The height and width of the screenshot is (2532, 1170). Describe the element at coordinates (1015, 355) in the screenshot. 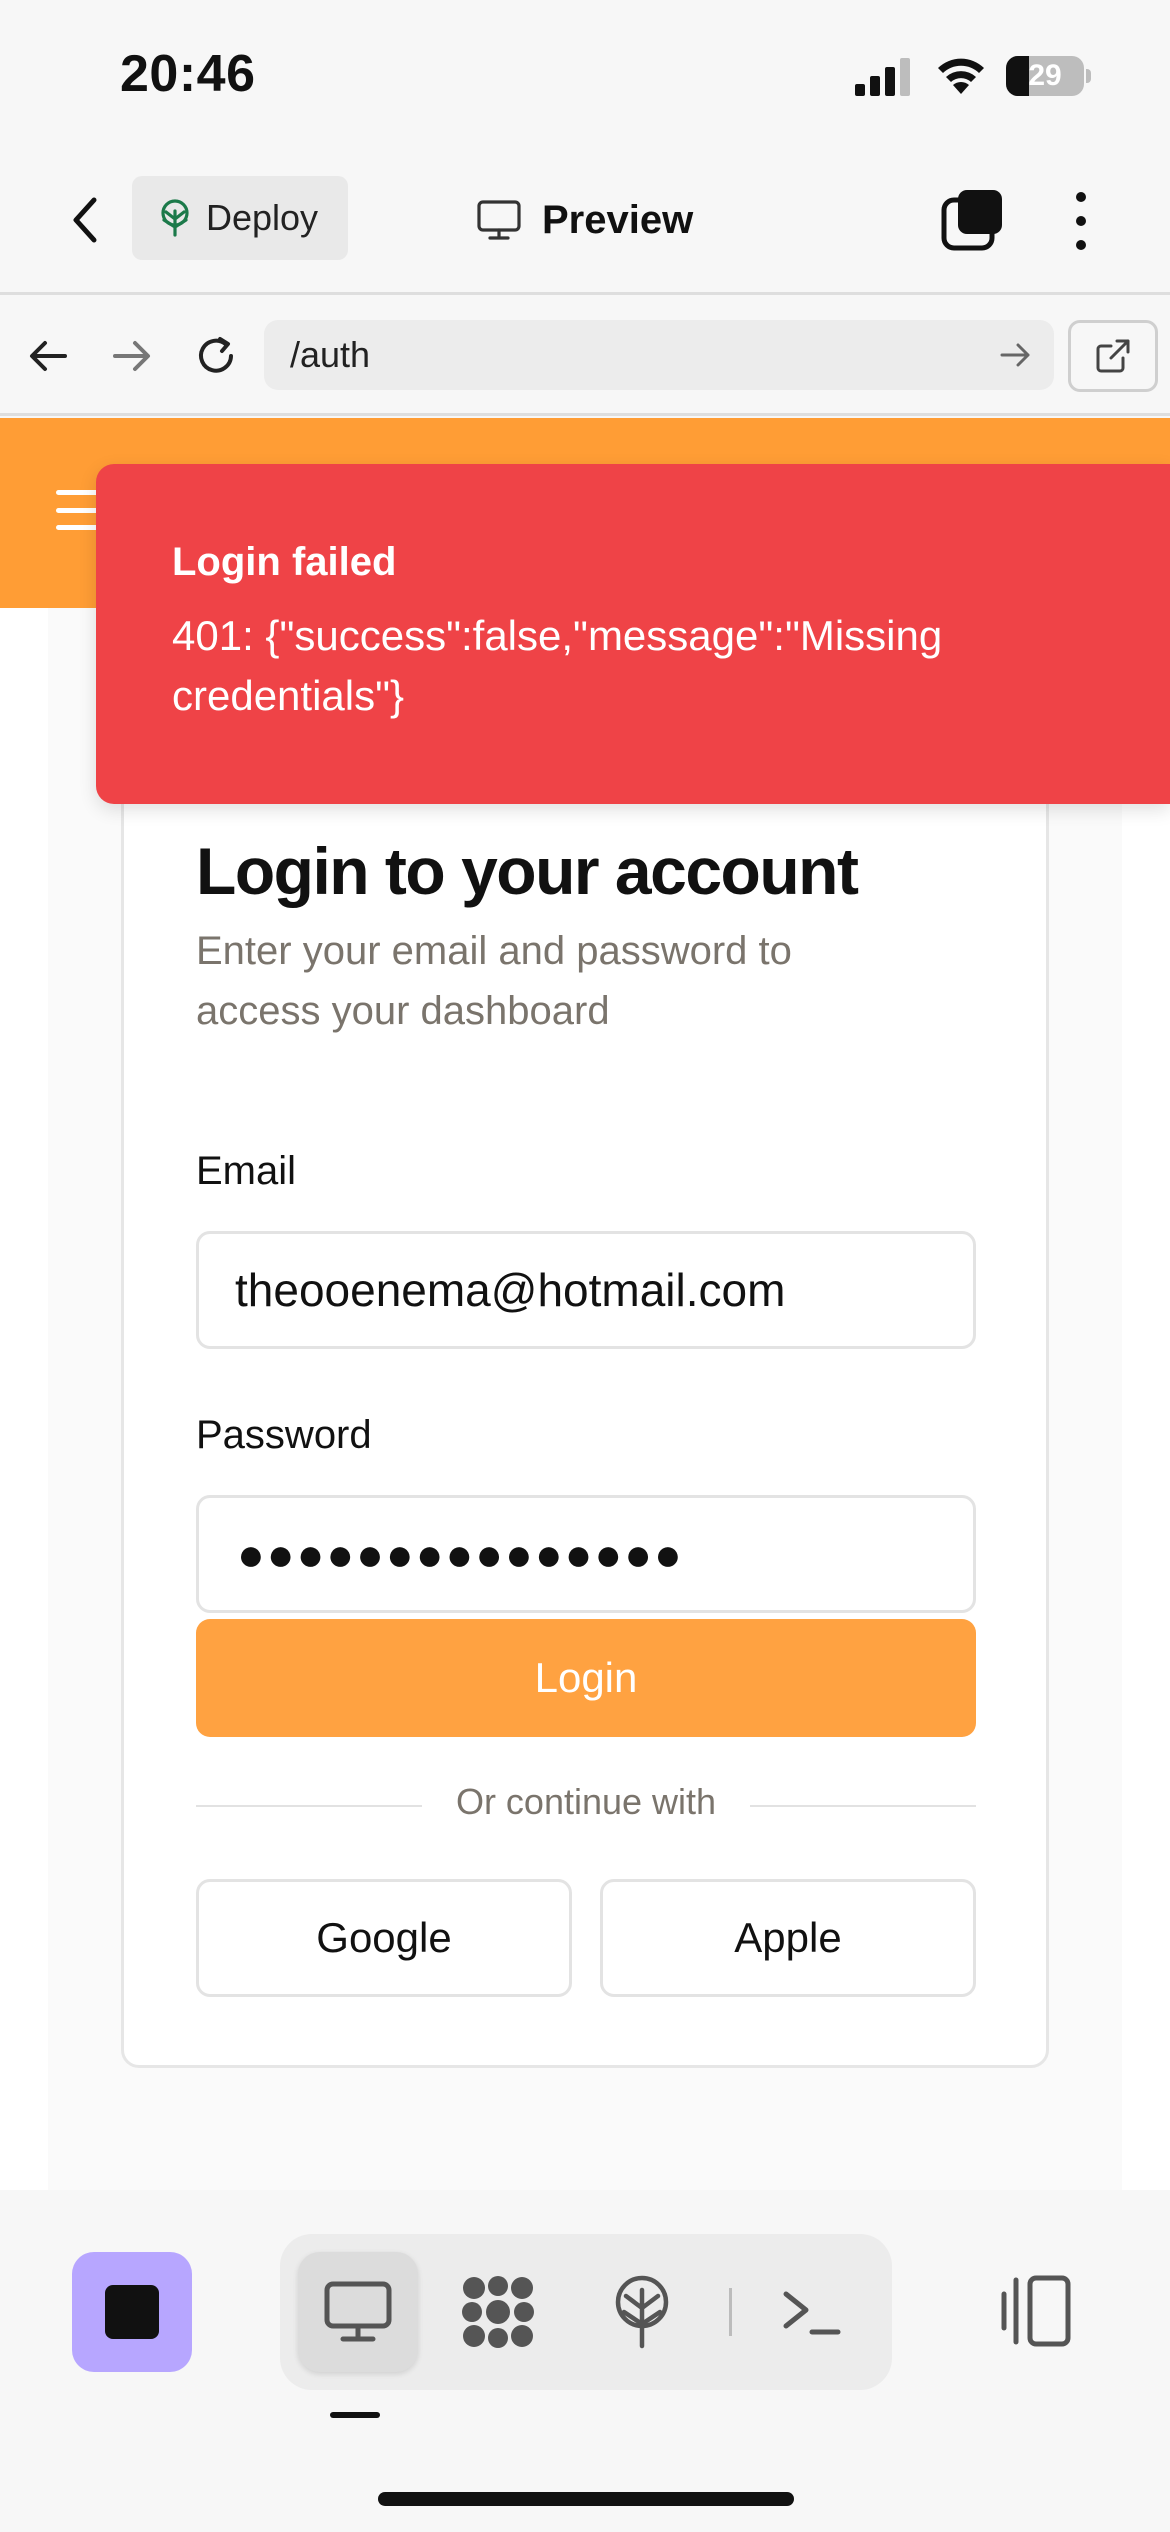

I see `go-arrow-icon` at that location.